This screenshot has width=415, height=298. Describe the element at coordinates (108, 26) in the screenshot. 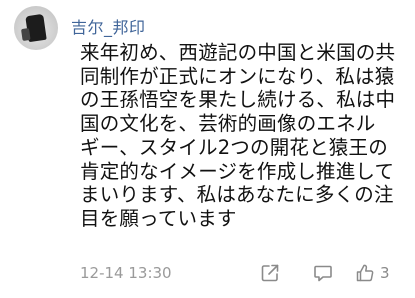

I see `username: 吉尔_邦印` at that location.